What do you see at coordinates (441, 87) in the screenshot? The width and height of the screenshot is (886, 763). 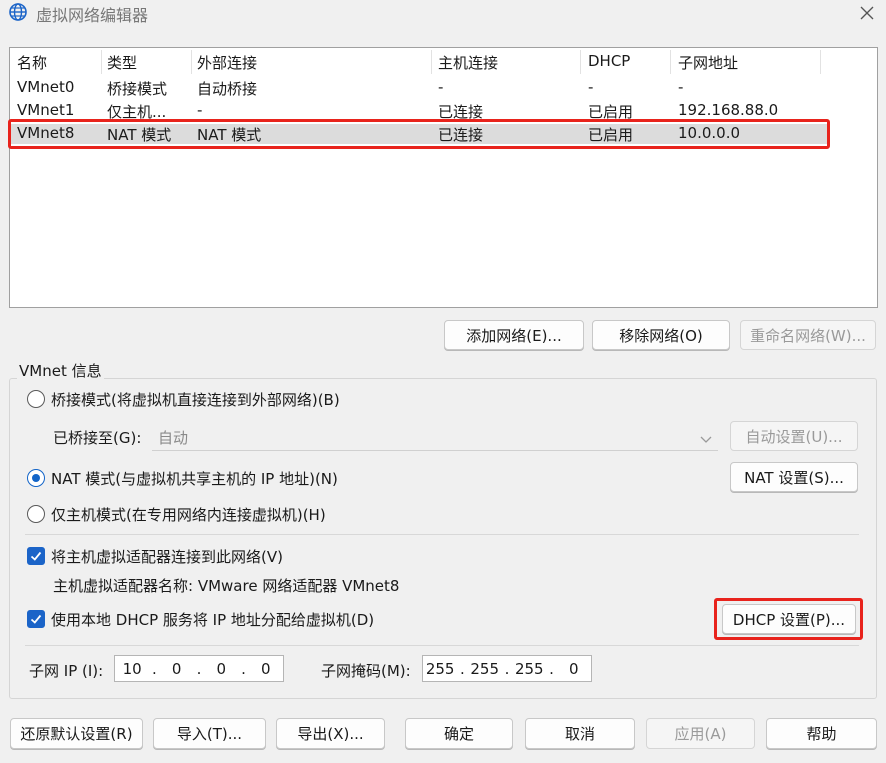 I see `cell-host: -` at bounding box center [441, 87].